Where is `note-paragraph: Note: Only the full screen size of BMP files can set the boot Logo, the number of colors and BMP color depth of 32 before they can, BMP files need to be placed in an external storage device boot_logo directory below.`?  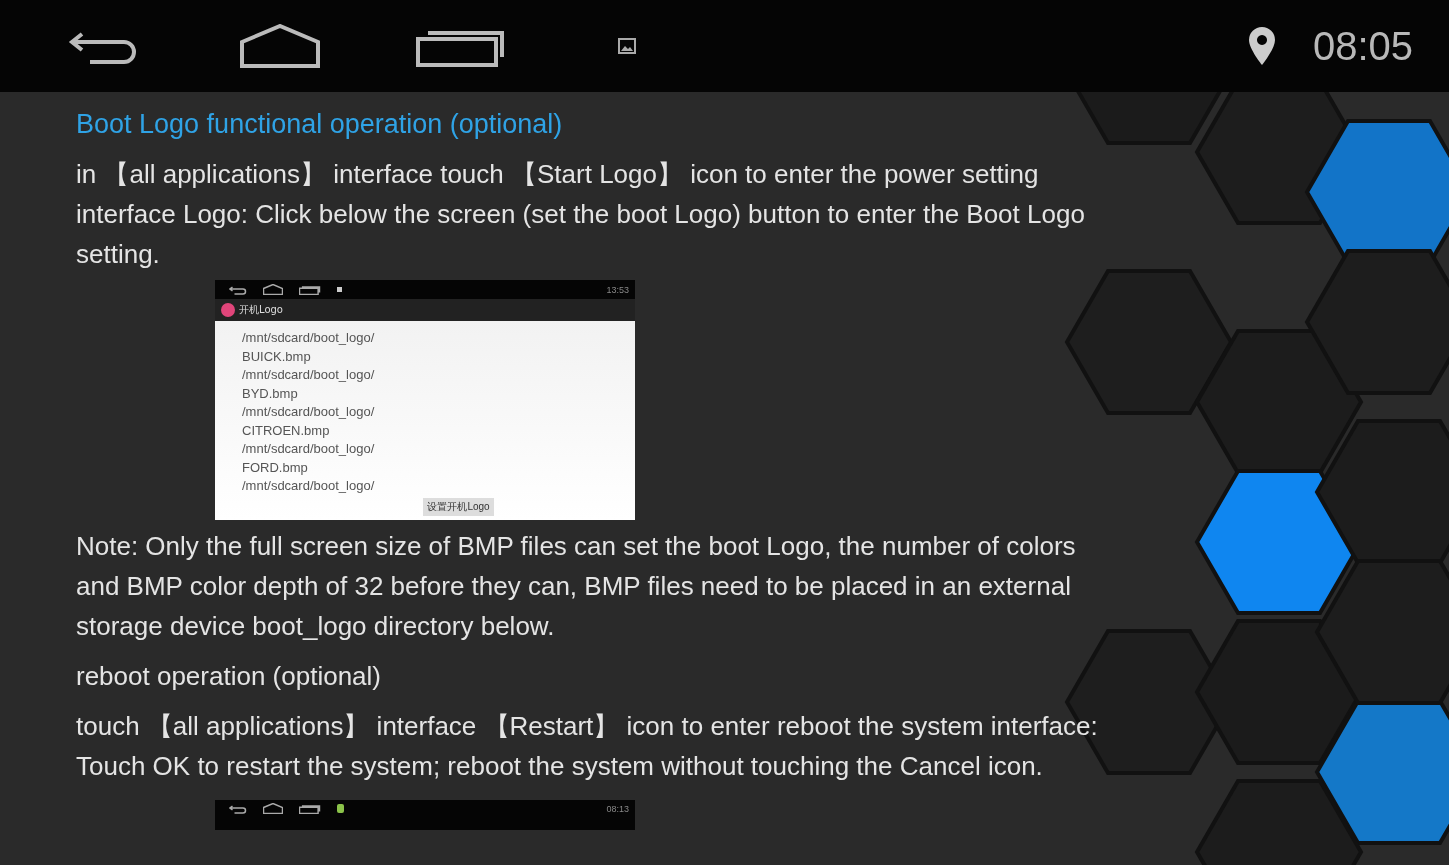 note-paragraph: Note: Only the full screen size of BMP files can set the boot Logo, the number of colors and BMP color depth of 32 before they can, BMP files need to be placed in an external storage device boot_logo directory below. is located at coordinates (576, 586).